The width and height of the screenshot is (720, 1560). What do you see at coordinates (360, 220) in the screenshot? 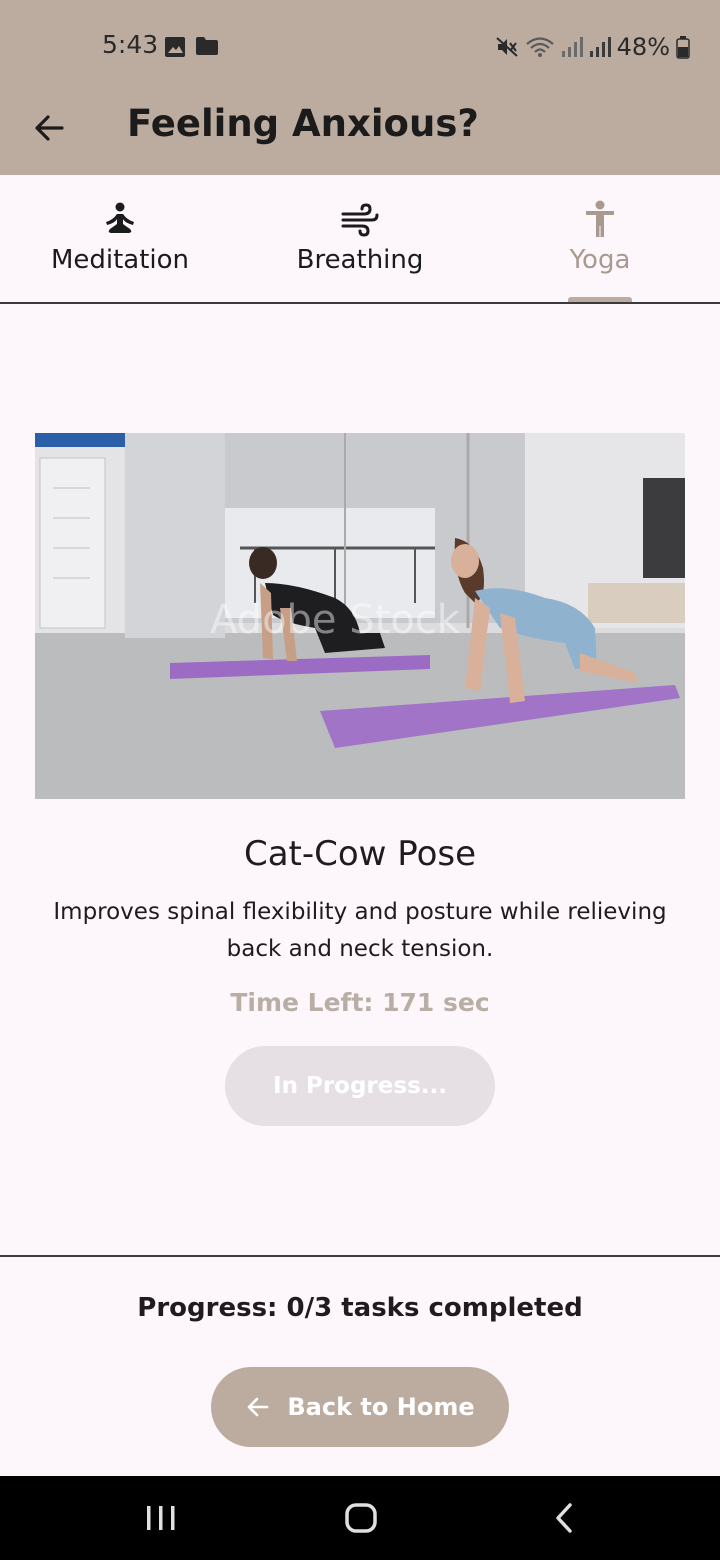
I see `wind-icon` at bounding box center [360, 220].